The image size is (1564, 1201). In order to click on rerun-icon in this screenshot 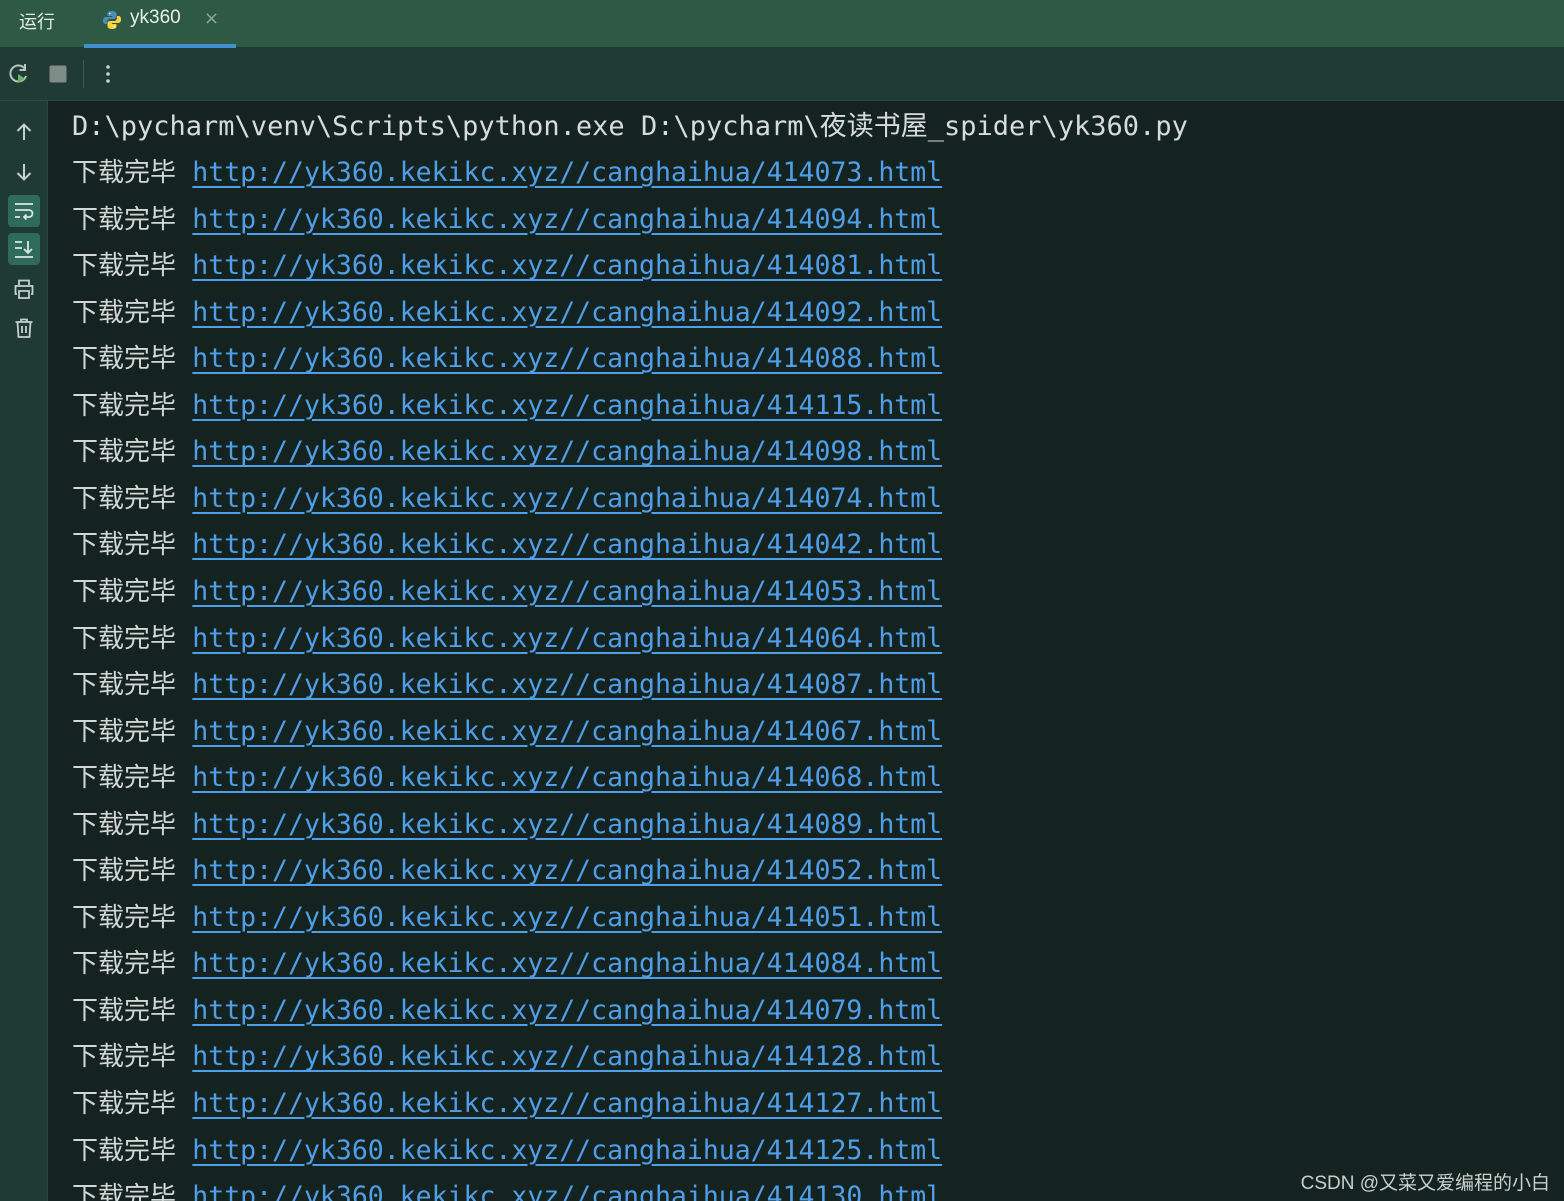, I will do `click(19, 74)`.